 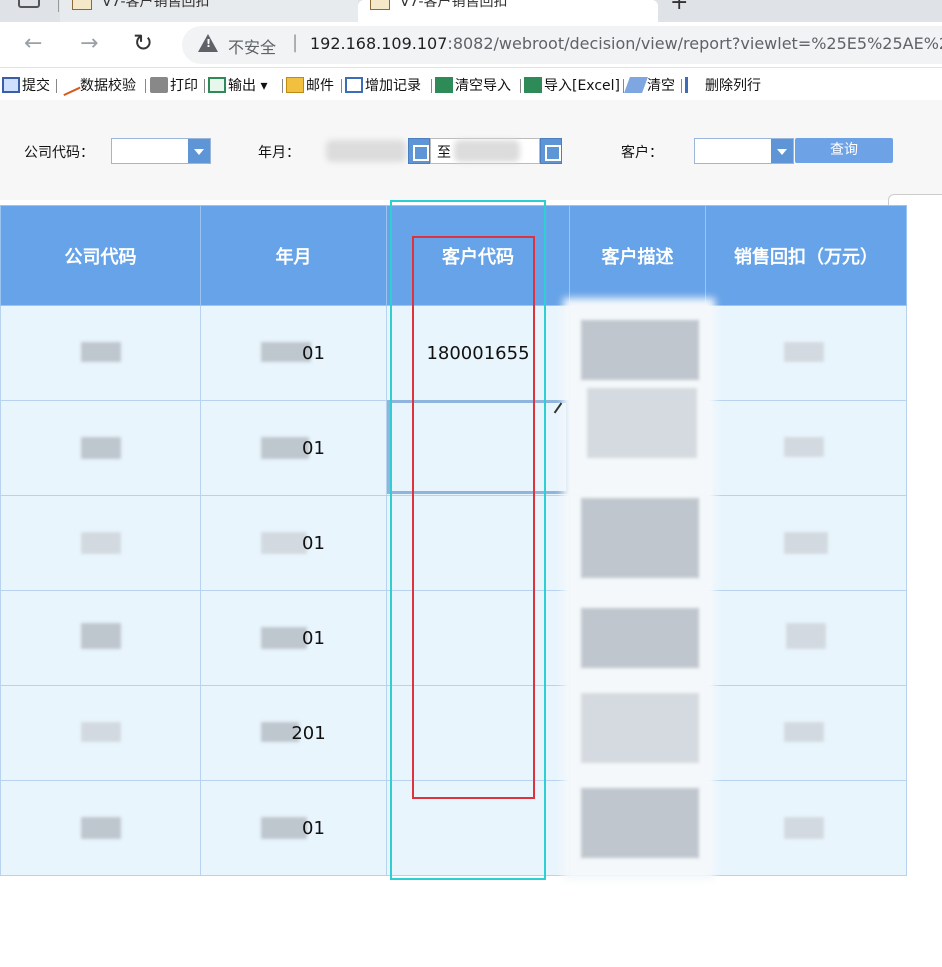 I want to click on clear-import-button: 清空导入, so click(x=473, y=86).